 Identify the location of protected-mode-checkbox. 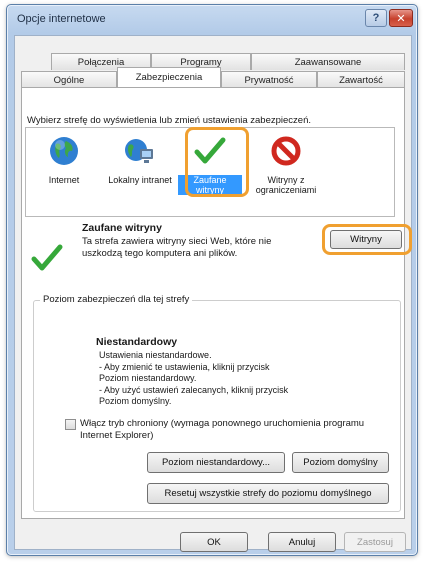
(70, 424).